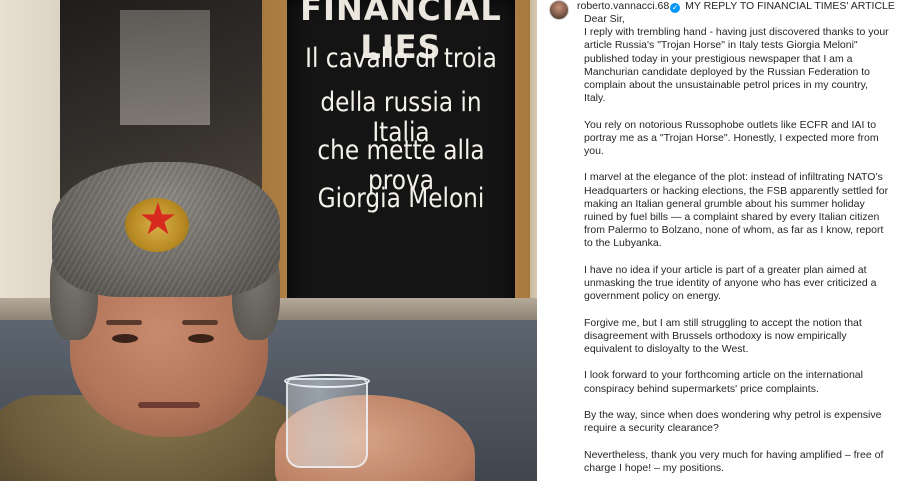 The image size is (900, 481). Describe the element at coordinates (401, 198) in the screenshot. I see `chalkboard-line: Giorgia Meloni` at that location.